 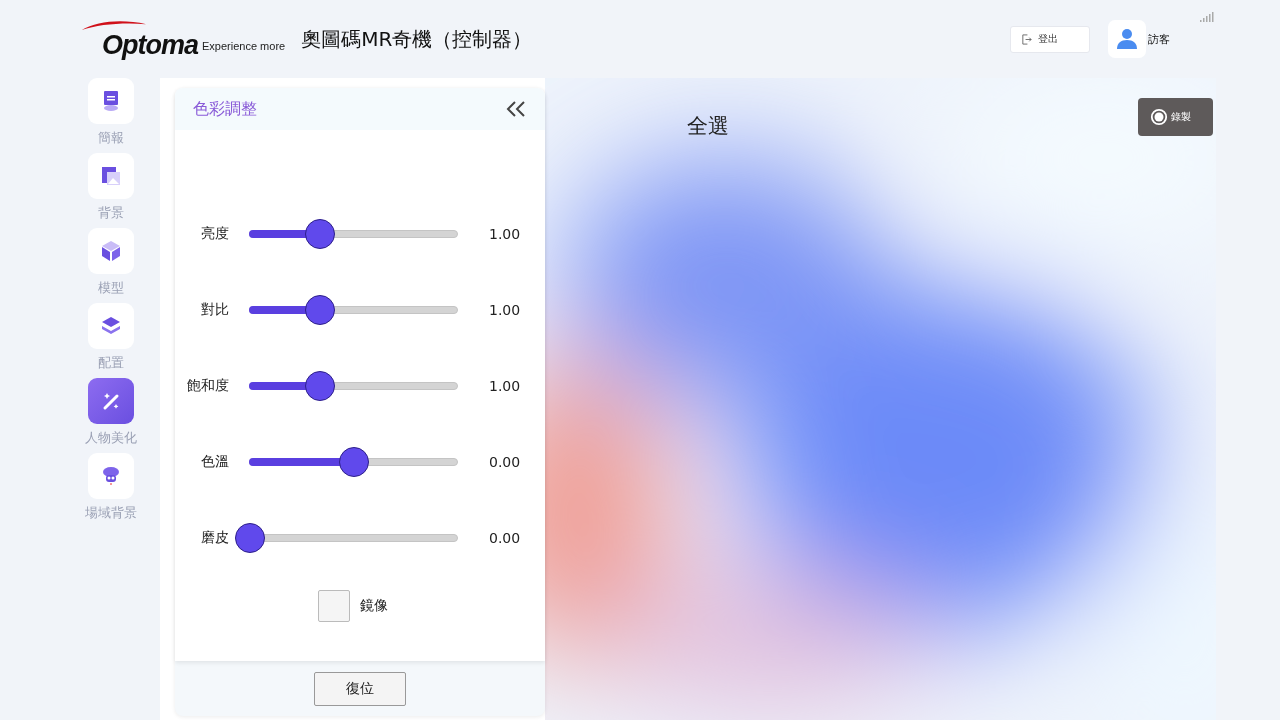 What do you see at coordinates (111, 513) in the screenshot?
I see `nav-label: 場域背景` at bounding box center [111, 513].